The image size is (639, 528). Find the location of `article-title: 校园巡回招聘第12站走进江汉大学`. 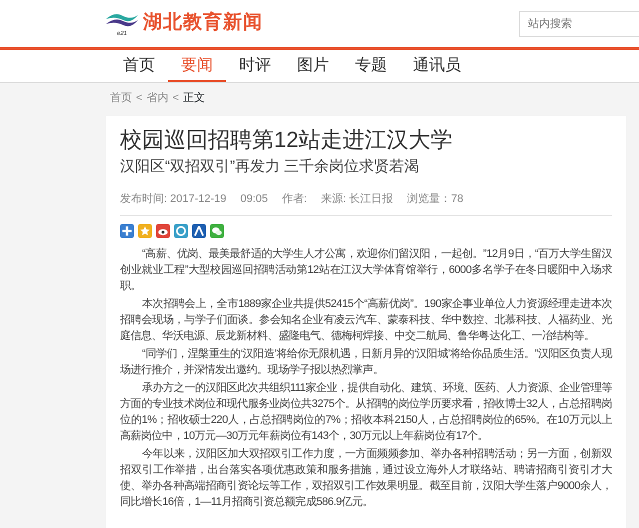

article-title: 校园巡回招聘第12站走进江汉大学 is located at coordinates (287, 140).